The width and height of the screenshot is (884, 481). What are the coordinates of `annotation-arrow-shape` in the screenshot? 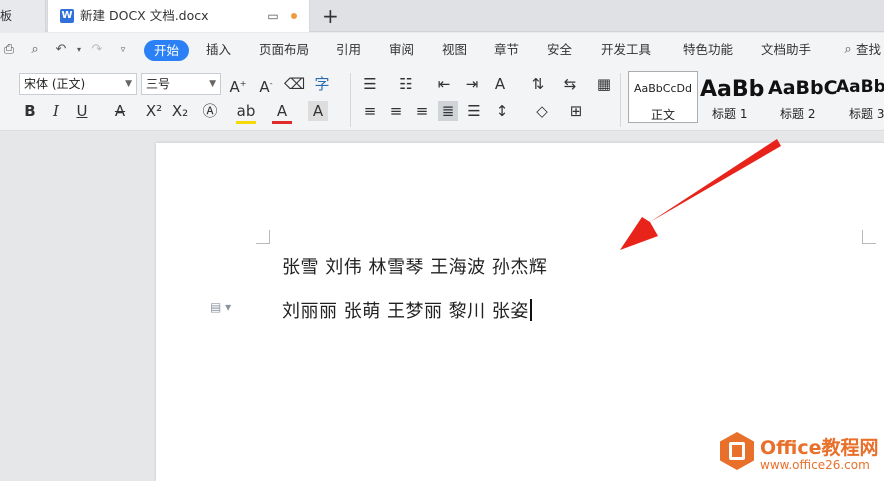 It's located at (700, 194).